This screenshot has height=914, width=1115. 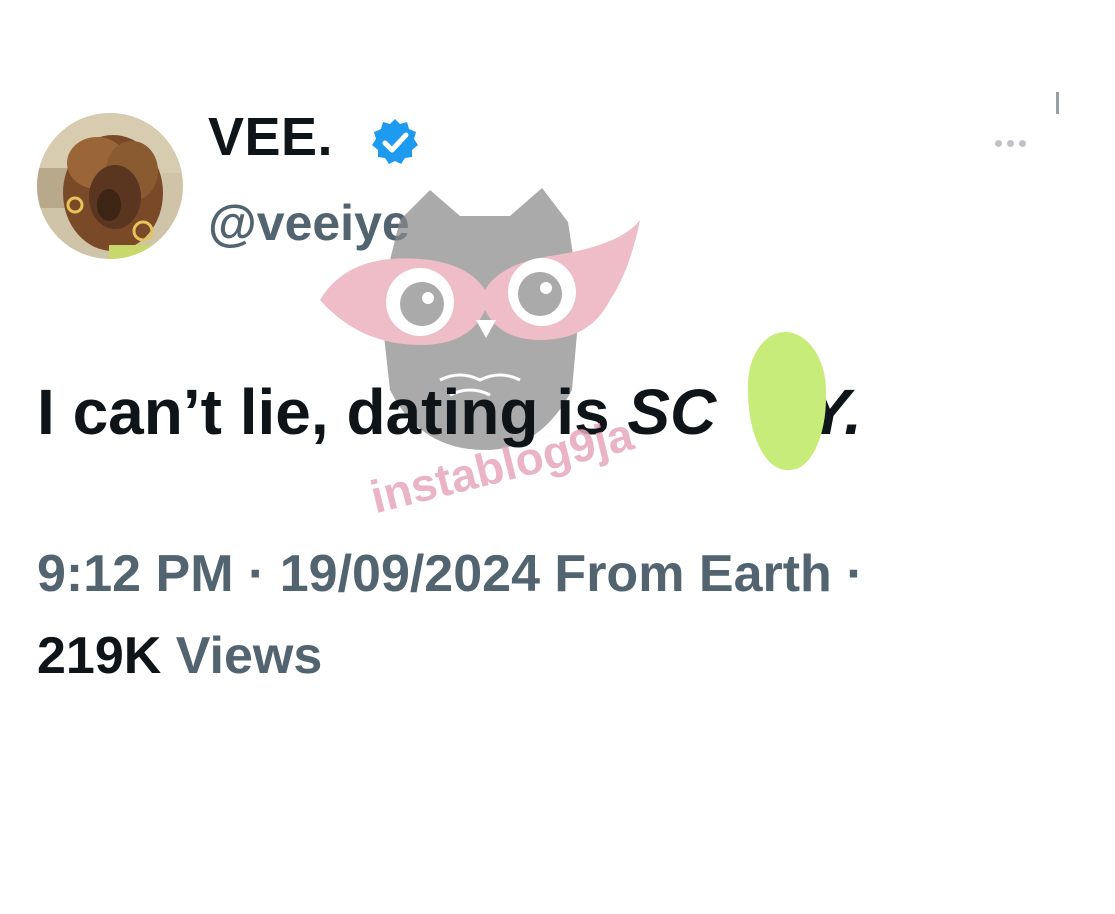 I want to click on more-options-button, so click(x=1010, y=143).